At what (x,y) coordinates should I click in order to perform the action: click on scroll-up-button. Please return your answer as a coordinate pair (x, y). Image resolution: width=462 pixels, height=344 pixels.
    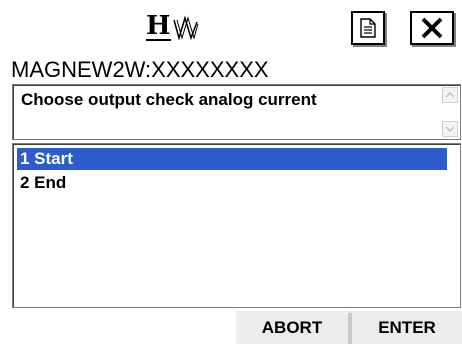
    Looking at the image, I should click on (450, 95).